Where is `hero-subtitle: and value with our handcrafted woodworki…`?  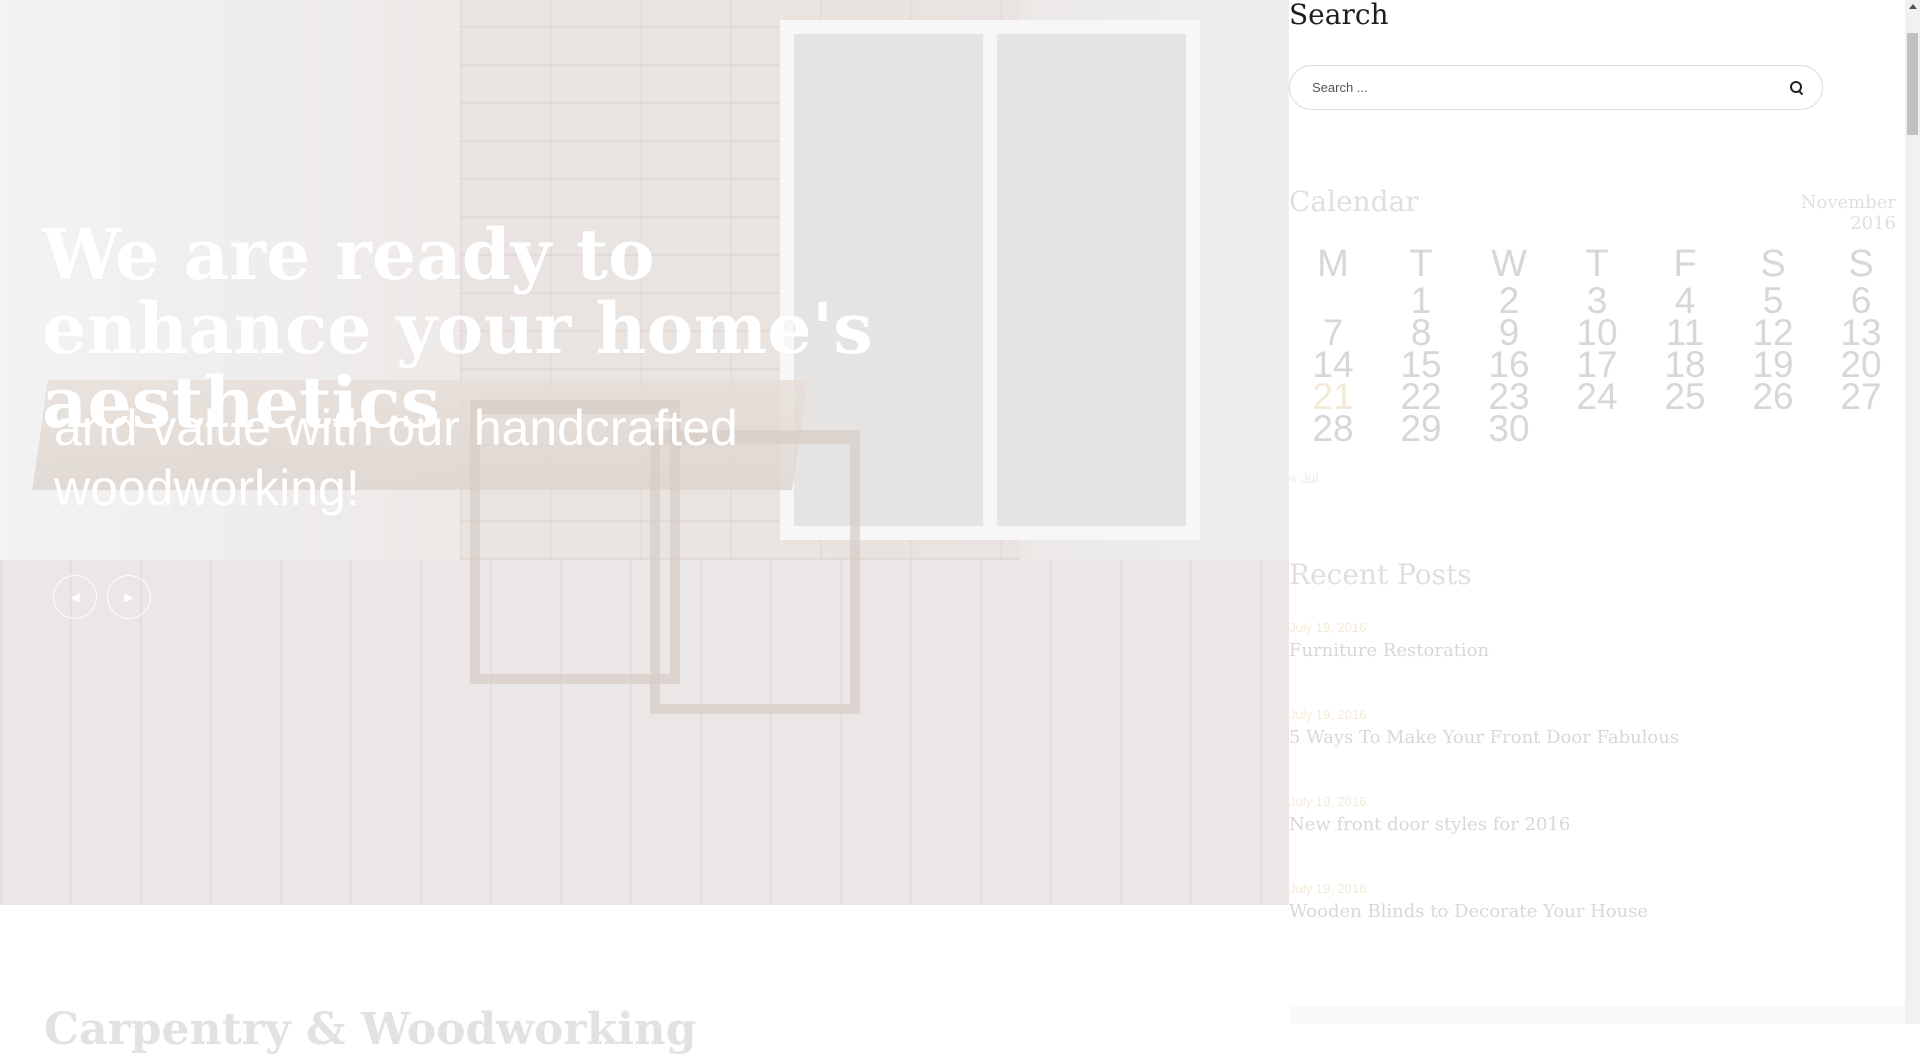
hero-subtitle: and value with our handcrafted woodworki… is located at coordinates (396, 458).